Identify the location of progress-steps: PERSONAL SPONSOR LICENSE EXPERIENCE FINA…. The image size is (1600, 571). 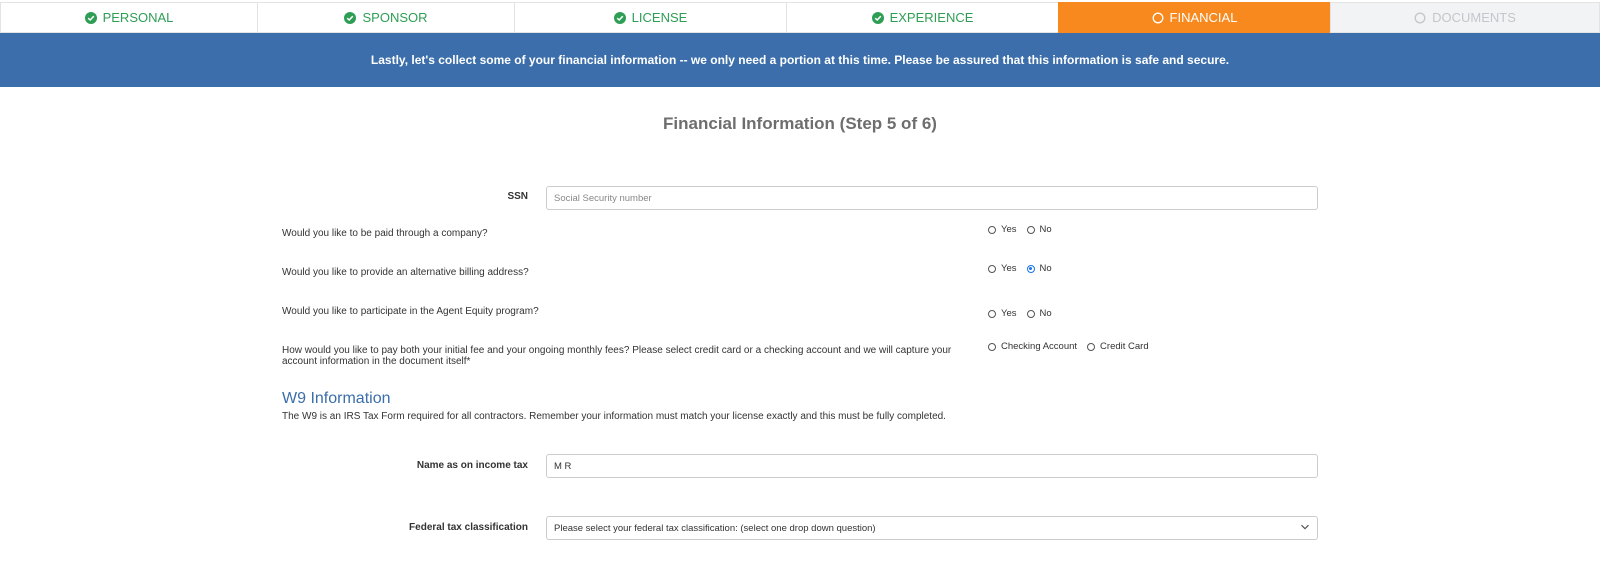
(800, 17).